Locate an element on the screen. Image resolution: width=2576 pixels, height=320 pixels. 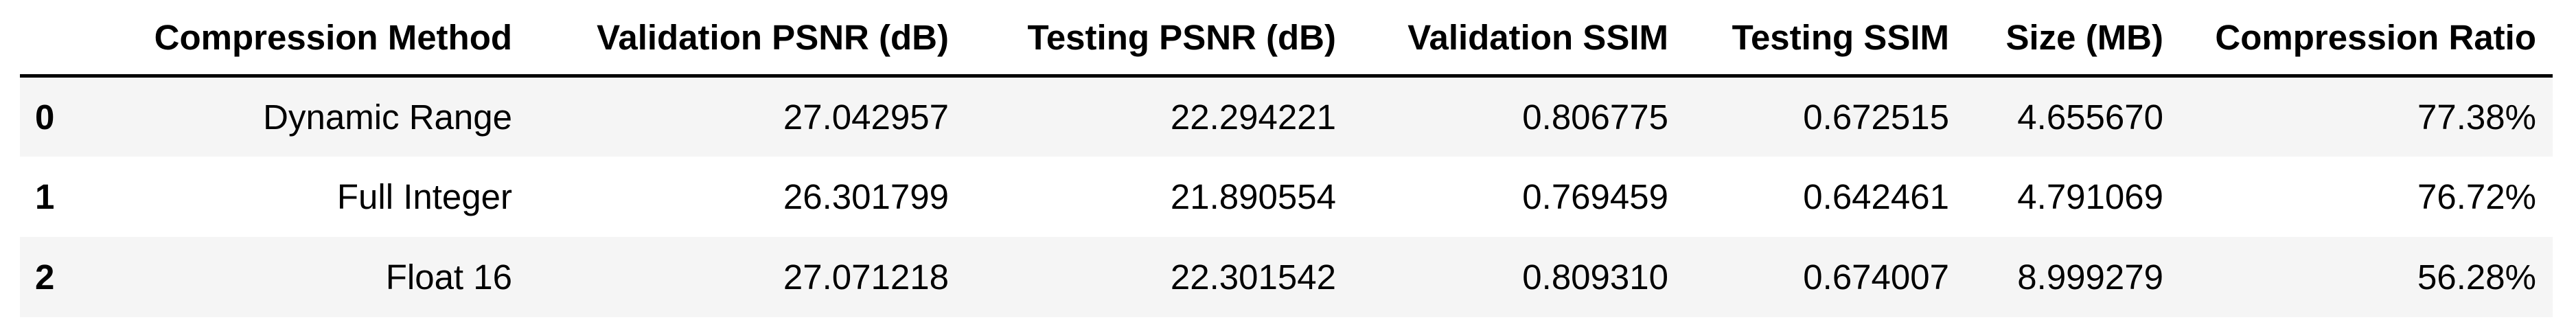
cell-compression-method: Full Integer is located at coordinates (424, 196).